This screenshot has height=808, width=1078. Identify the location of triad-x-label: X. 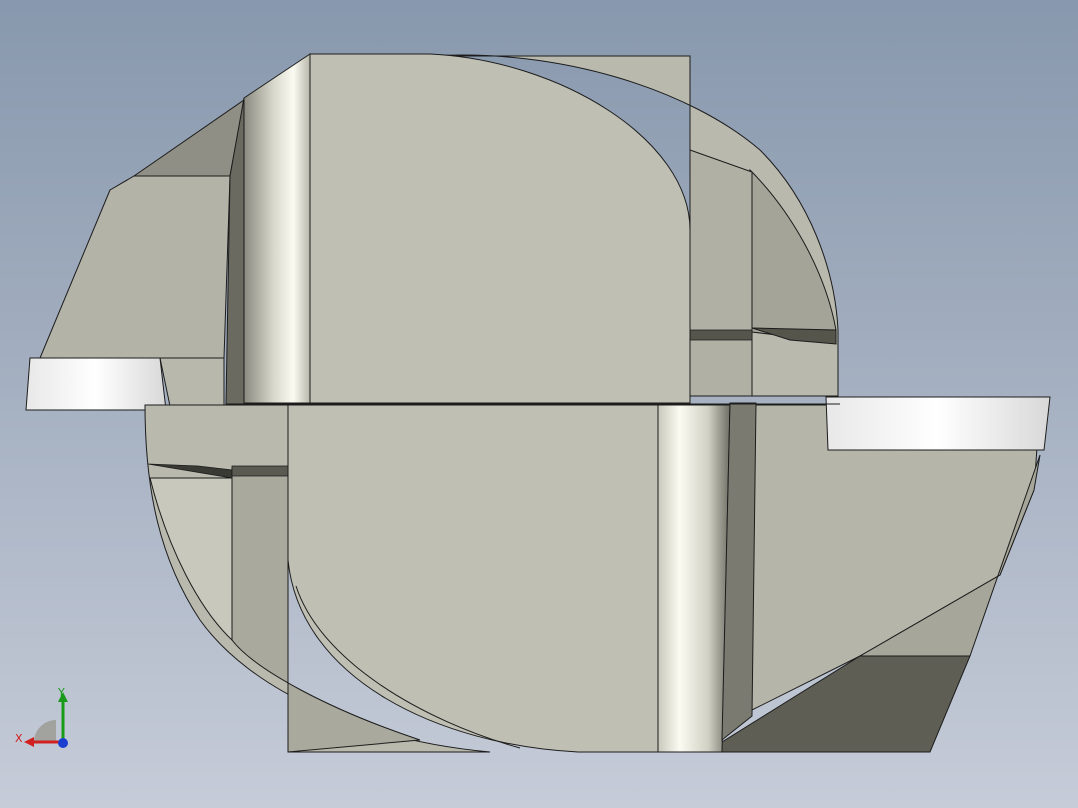
(19, 738).